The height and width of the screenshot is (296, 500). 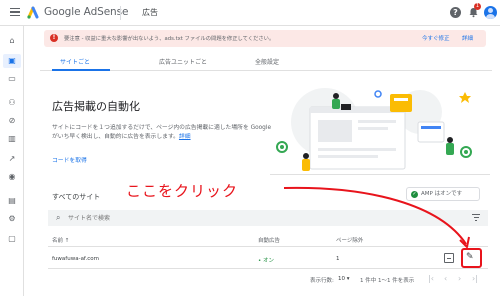 What do you see at coordinates (150, 12) in the screenshot?
I see `page-title: 広告` at bounding box center [150, 12].